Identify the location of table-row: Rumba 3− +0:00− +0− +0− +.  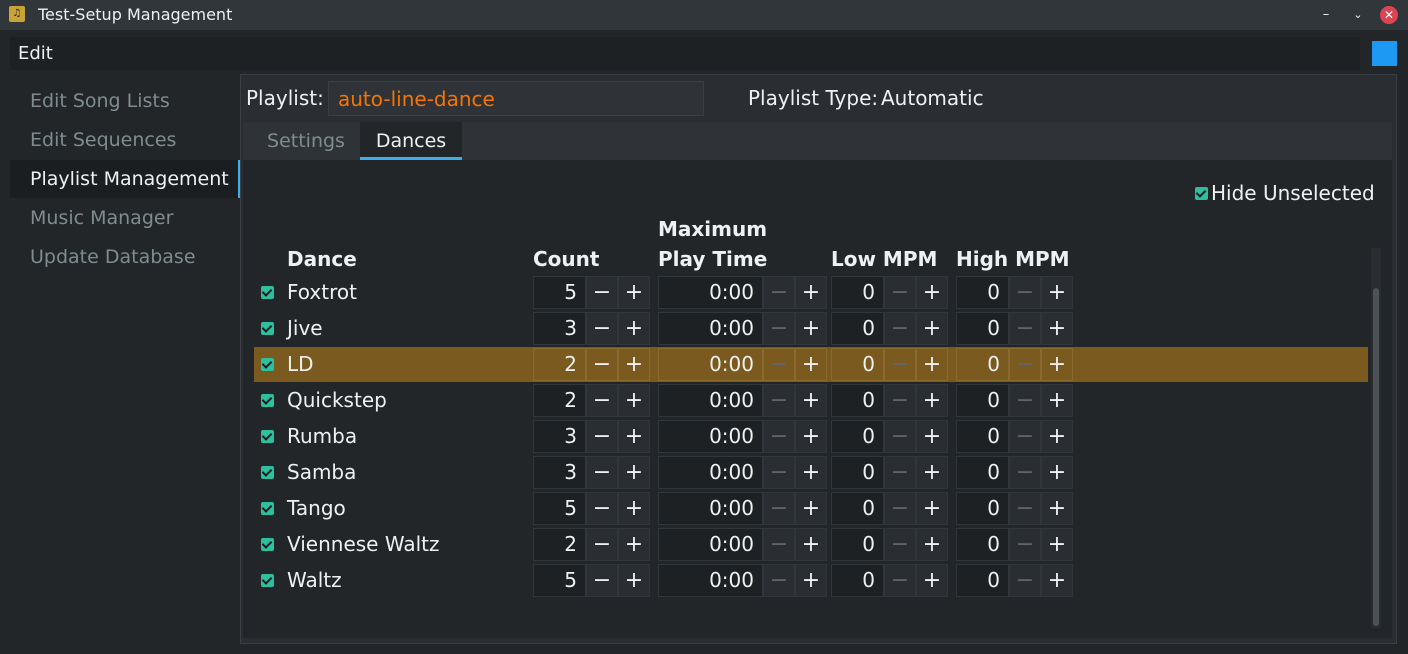
(811, 436).